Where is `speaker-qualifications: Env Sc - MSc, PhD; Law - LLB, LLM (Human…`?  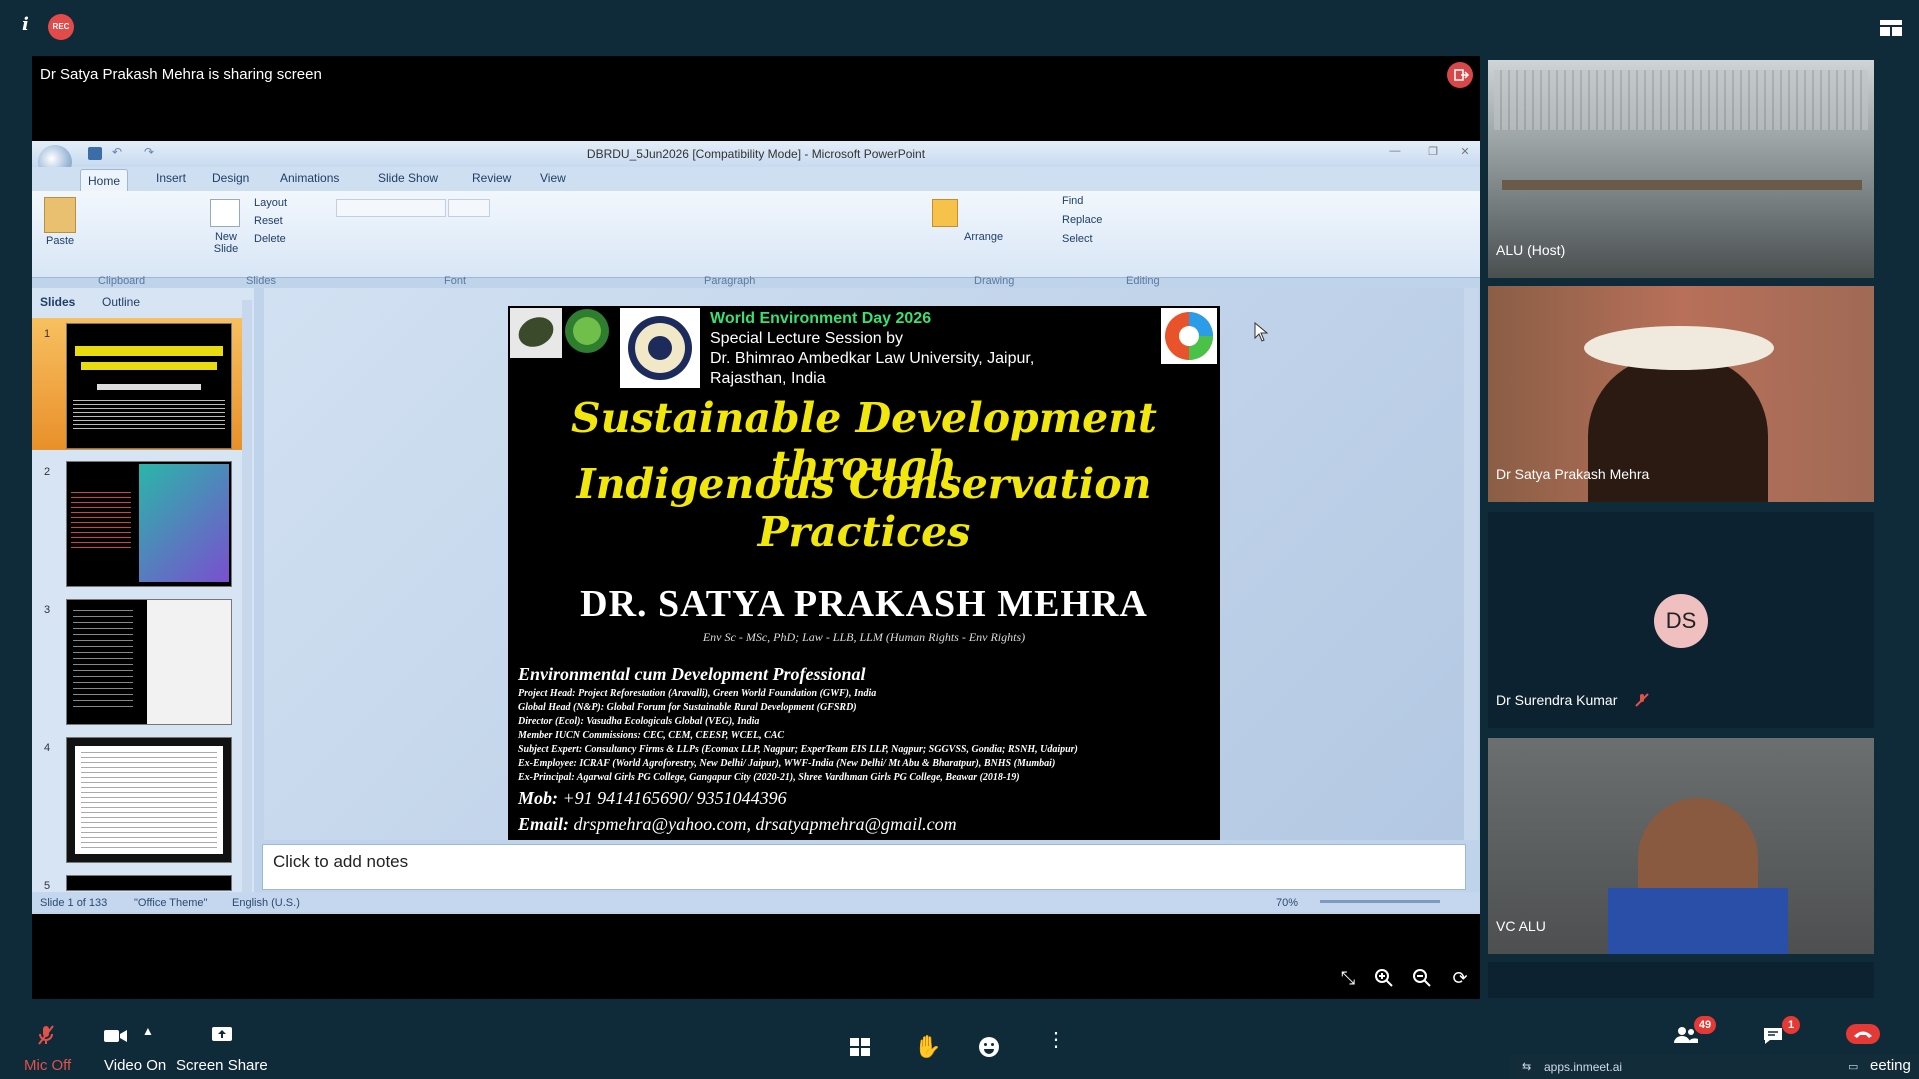 speaker-qualifications: Env Sc - MSc, PhD; Law - LLB, LLM (Human… is located at coordinates (864, 637).